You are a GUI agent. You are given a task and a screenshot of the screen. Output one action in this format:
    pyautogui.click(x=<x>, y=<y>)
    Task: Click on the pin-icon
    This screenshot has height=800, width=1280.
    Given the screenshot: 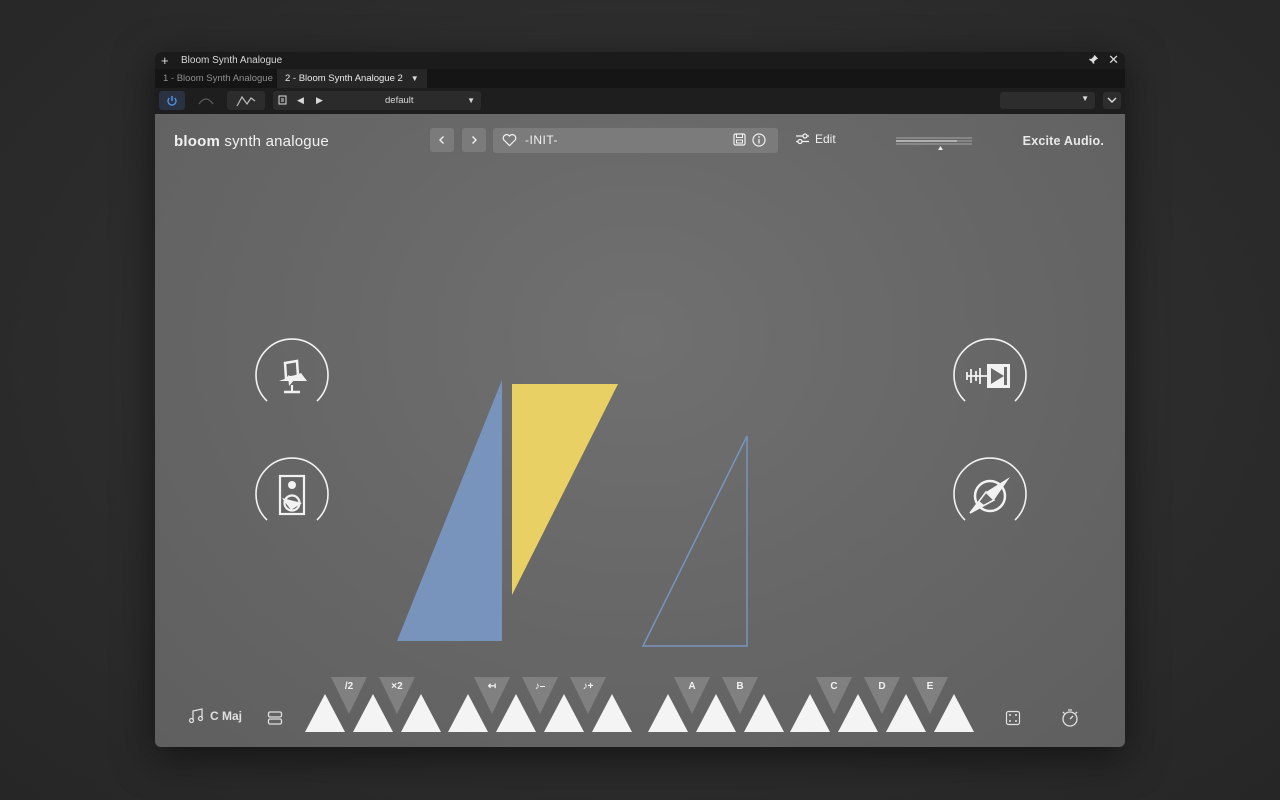 What is the action you would take?
    pyautogui.click(x=1093, y=61)
    